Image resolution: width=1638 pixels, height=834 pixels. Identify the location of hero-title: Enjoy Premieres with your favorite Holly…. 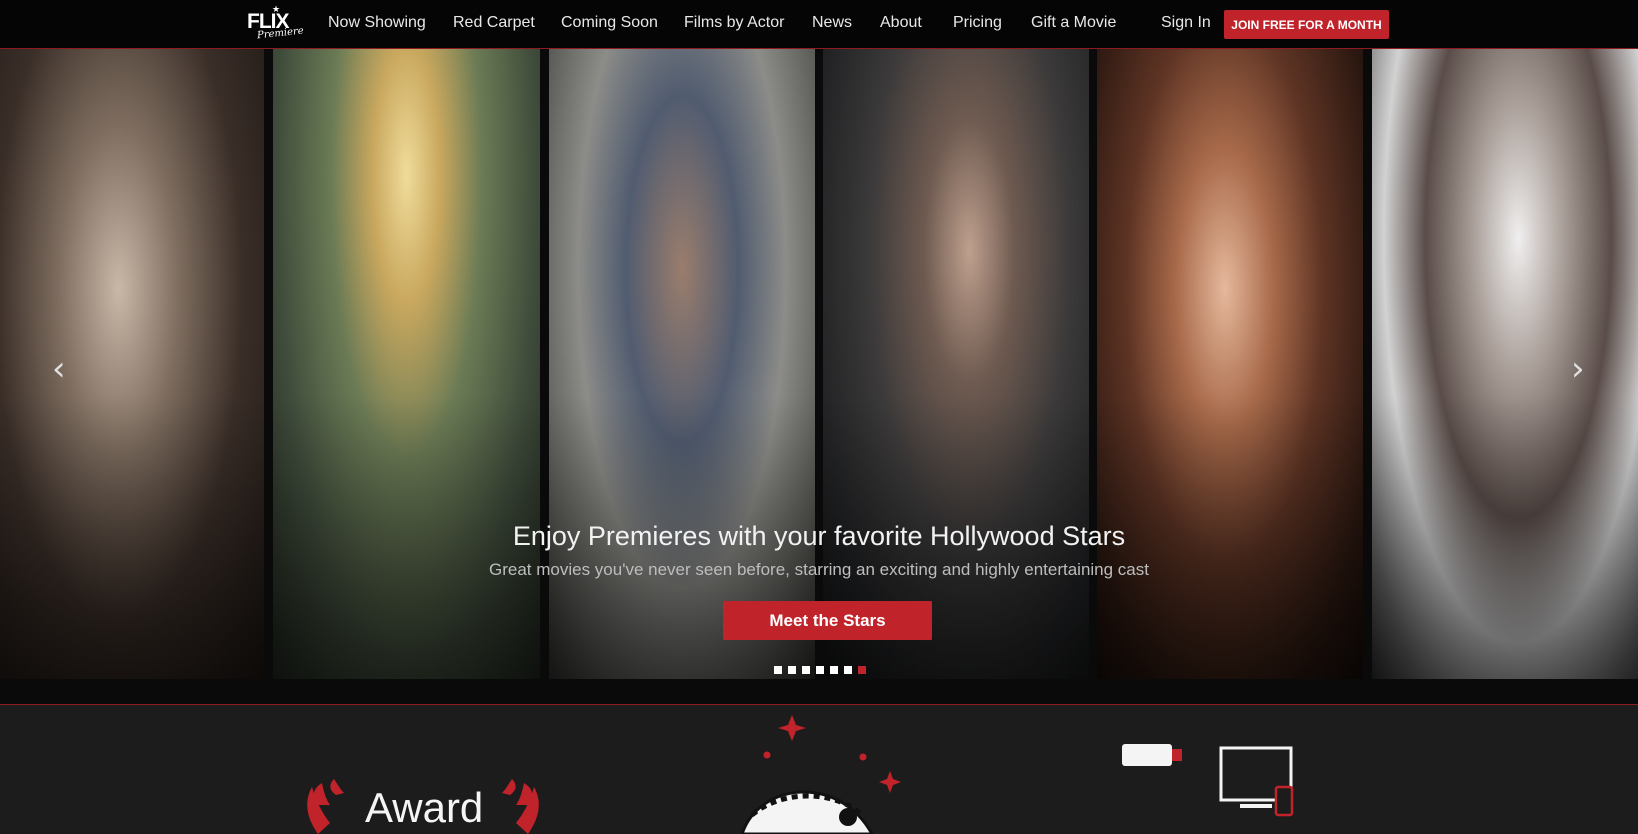
(819, 536).